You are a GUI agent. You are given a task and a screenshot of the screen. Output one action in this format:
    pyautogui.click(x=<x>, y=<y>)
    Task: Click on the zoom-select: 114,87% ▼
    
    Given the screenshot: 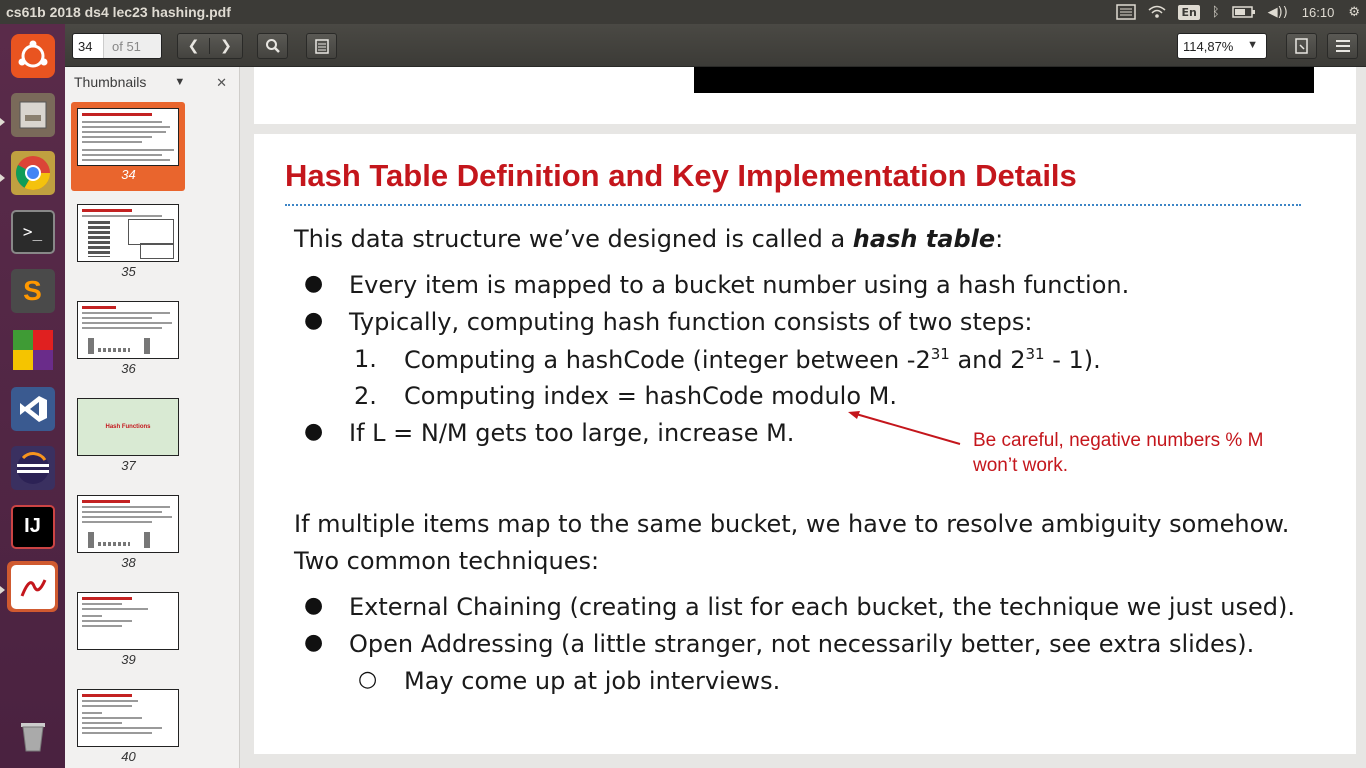 What is the action you would take?
    pyautogui.click(x=1222, y=46)
    